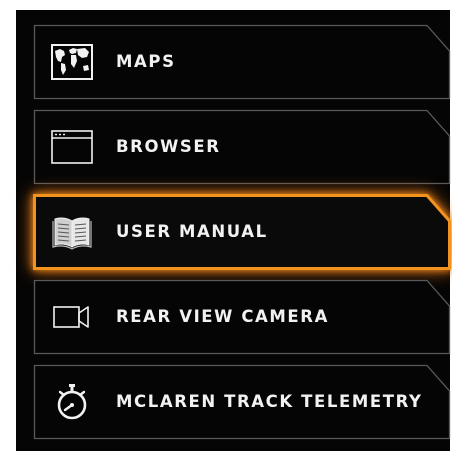 The height and width of the screenshot is (451, 452). Describe the element at coordinates (269, 401) in the screenshot. I see `menu-item-label: MCLAREN TRACK TELEMETRY` at that location.